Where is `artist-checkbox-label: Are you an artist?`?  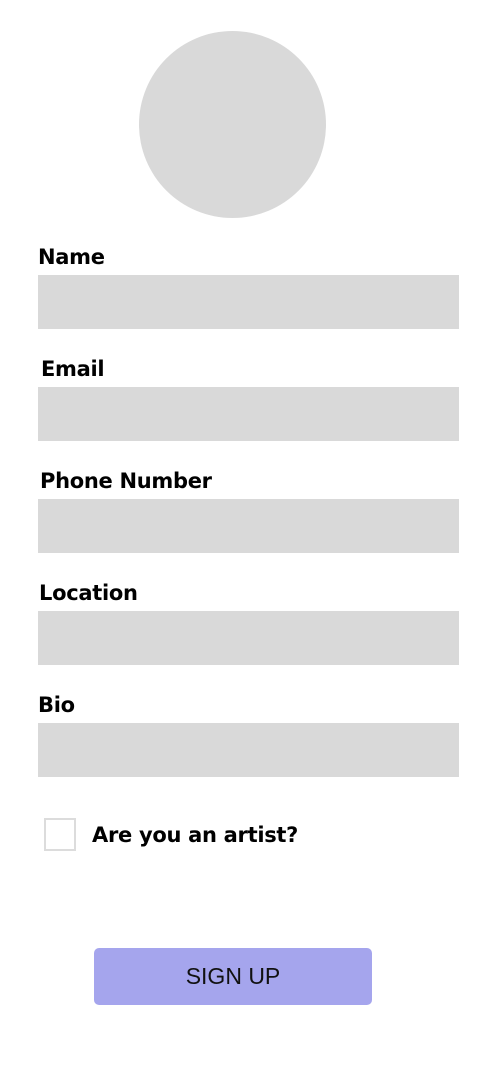 artist-checkbox-label: Are you an artist? is located at coordinates (195, 835).